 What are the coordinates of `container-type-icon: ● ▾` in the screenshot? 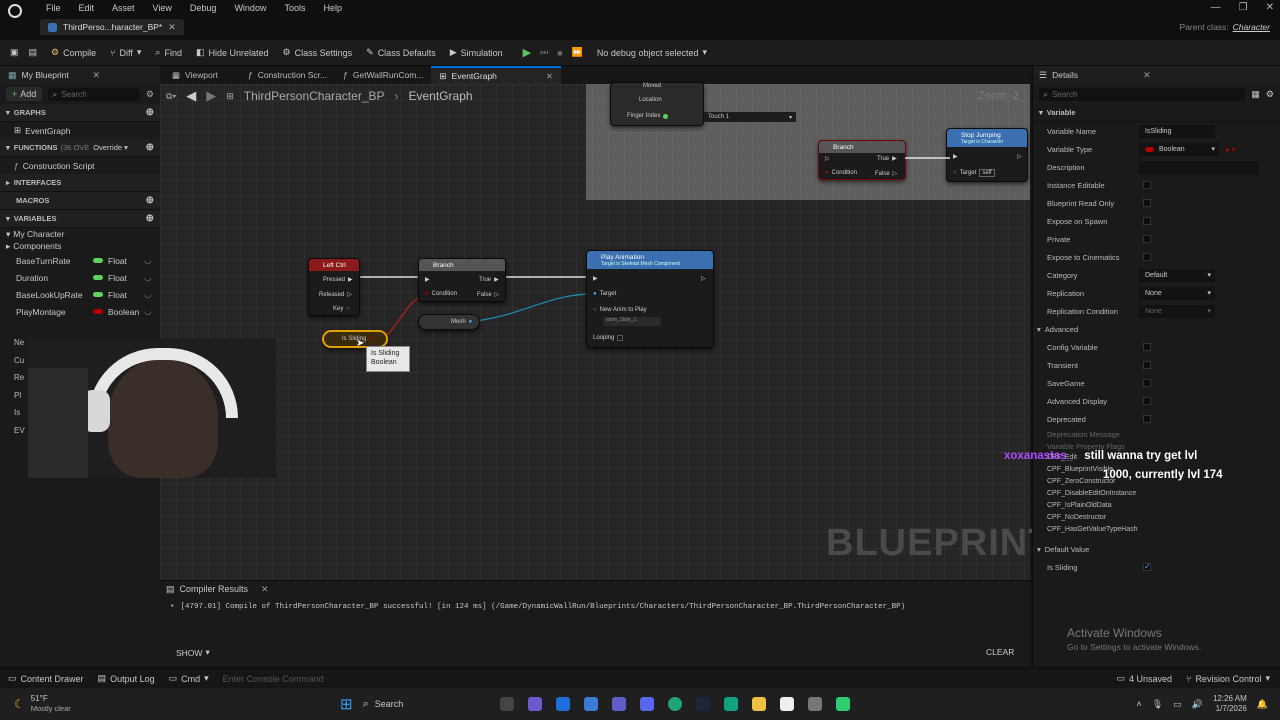 It's located at (1230, 149).